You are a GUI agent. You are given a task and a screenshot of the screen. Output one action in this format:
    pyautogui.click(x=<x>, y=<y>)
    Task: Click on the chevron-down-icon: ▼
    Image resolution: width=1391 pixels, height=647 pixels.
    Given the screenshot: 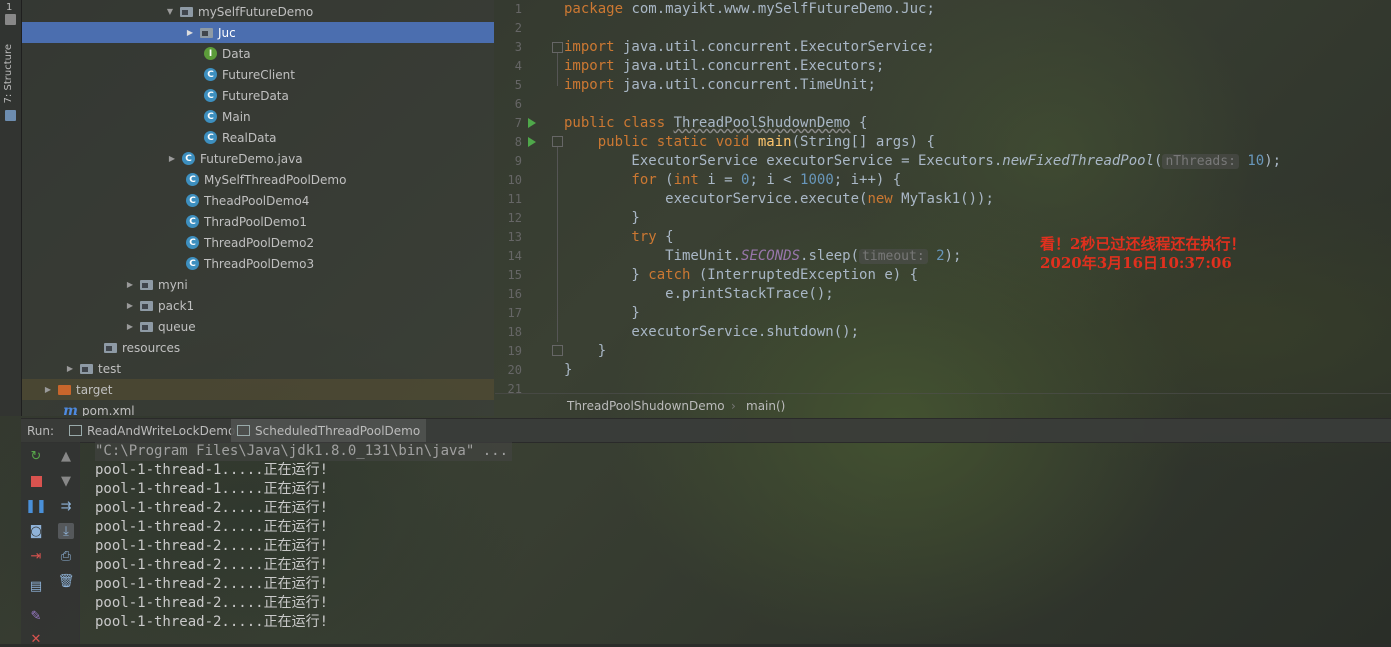 What is the action you would take?
    pyautogui.click(x=170, y=11)
    